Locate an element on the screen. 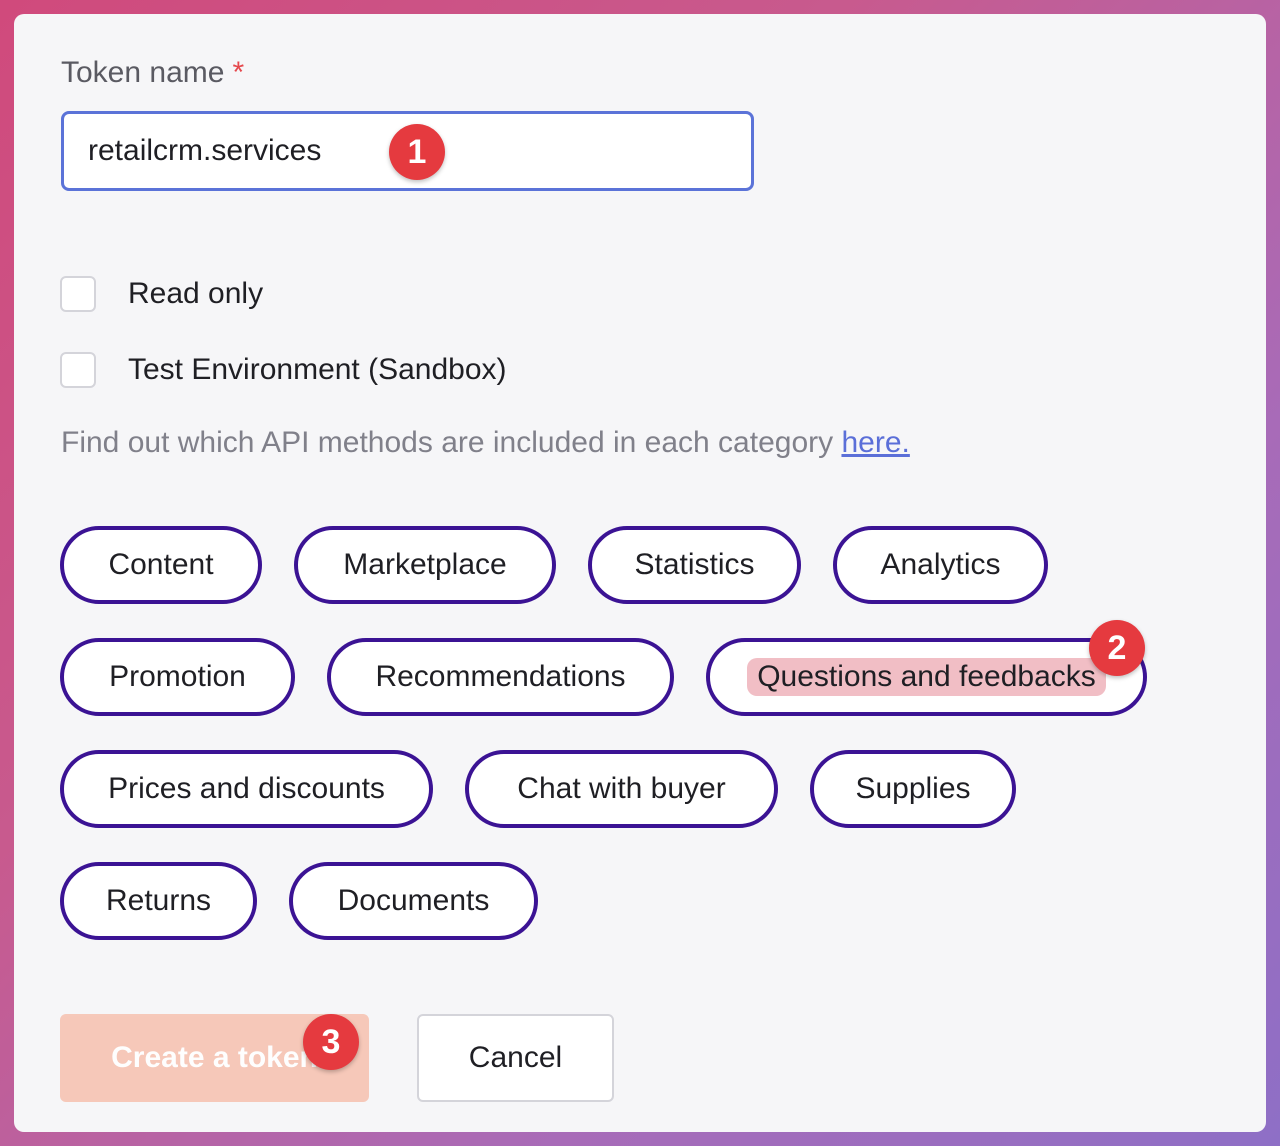  chip-label: Content is located at coordinates (161, 564).